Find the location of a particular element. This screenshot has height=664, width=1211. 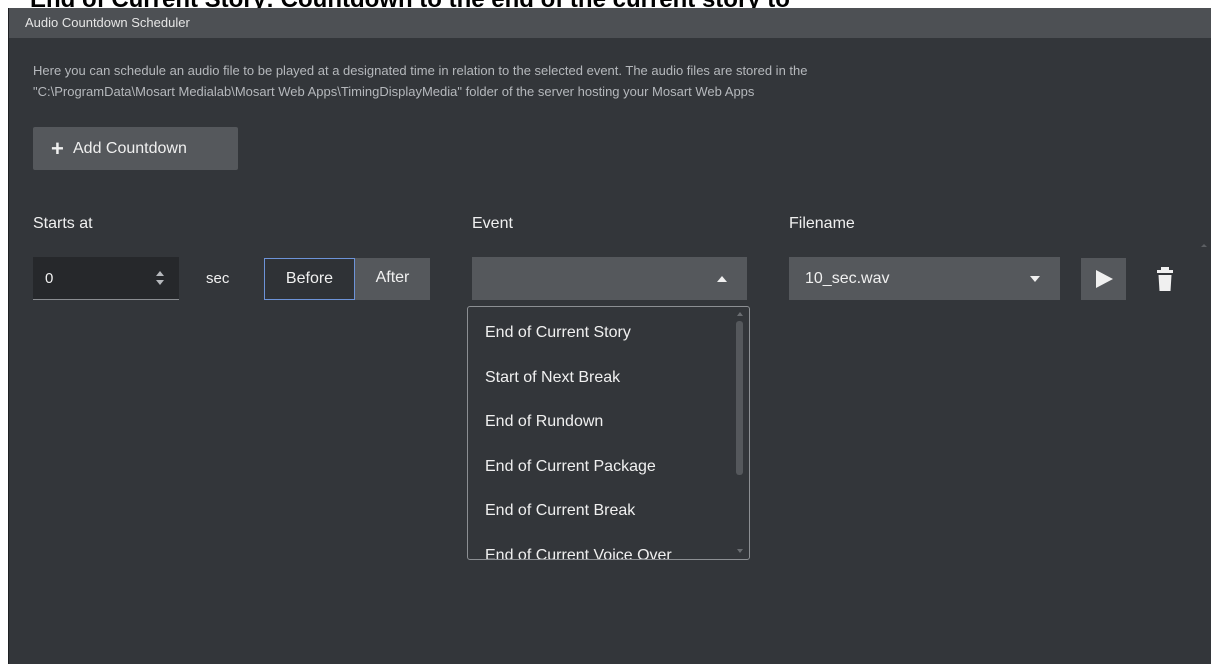

chevron-down-icon is located at coordinates (1035, 279).